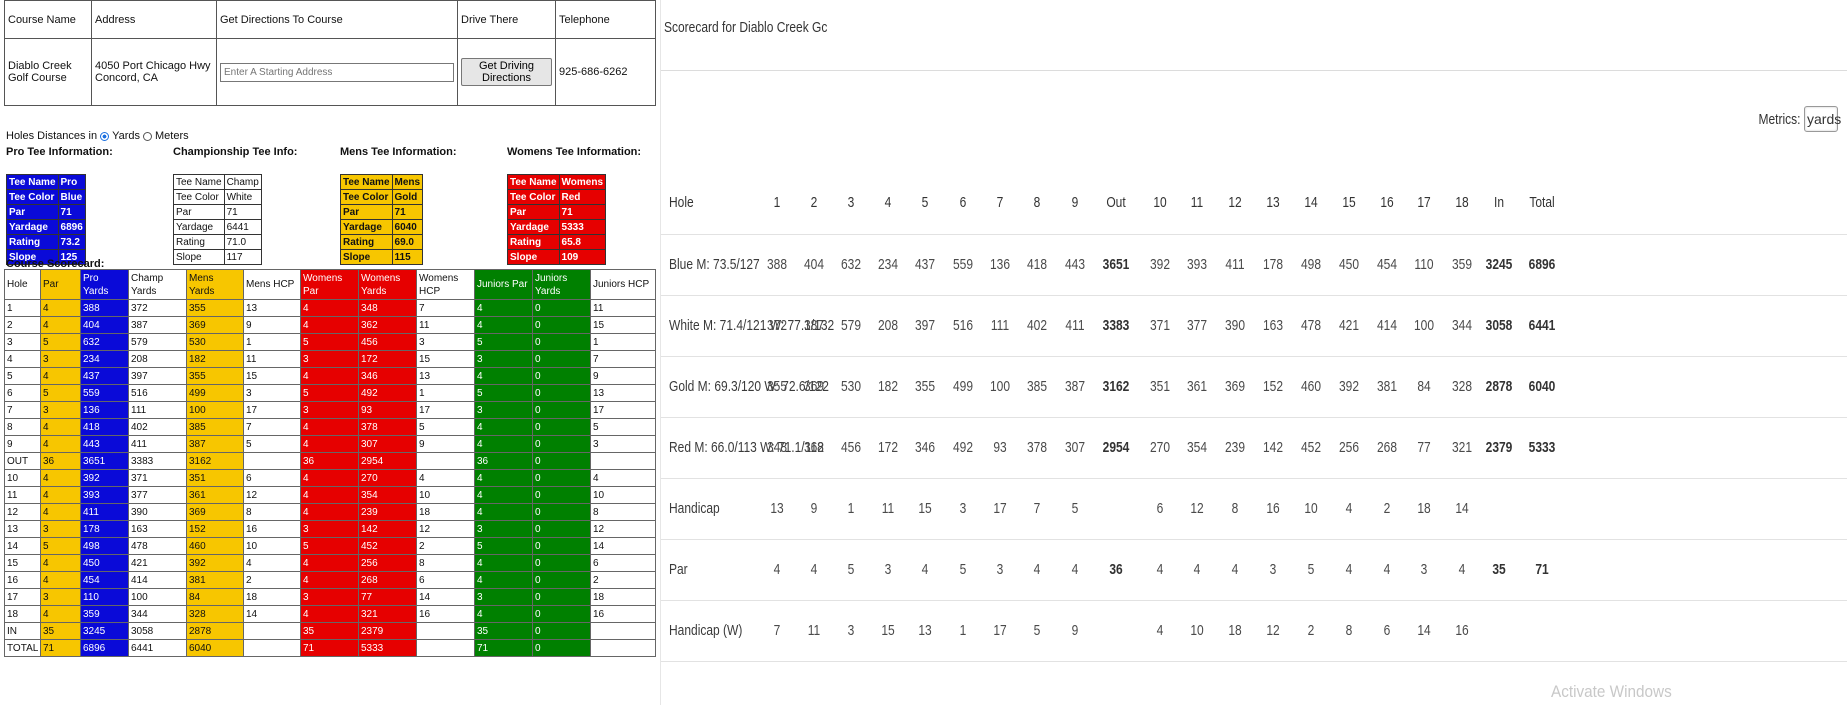 This screenshot has width=1847, height=705. I want to click on get-driving-directions-button: Get Driving Directions, so click(506, 72).